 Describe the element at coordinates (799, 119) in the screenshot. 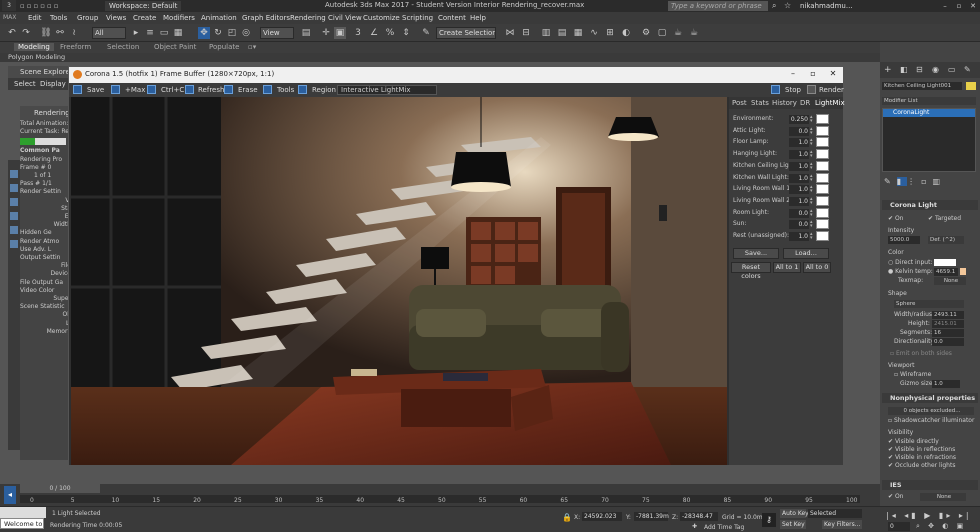

I see `lightmix-value-field: 0.250` at that location.